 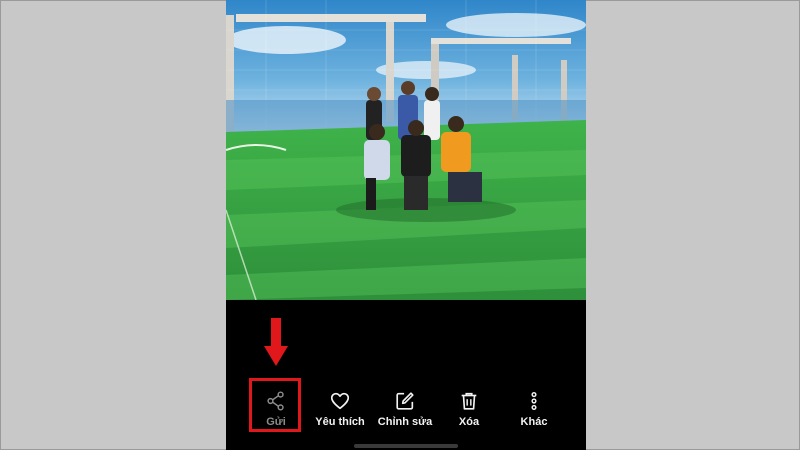 What do you see at coordinates (340, 401) in the screenshot?
I see `heart-icon` at bounding box center [340, 401].